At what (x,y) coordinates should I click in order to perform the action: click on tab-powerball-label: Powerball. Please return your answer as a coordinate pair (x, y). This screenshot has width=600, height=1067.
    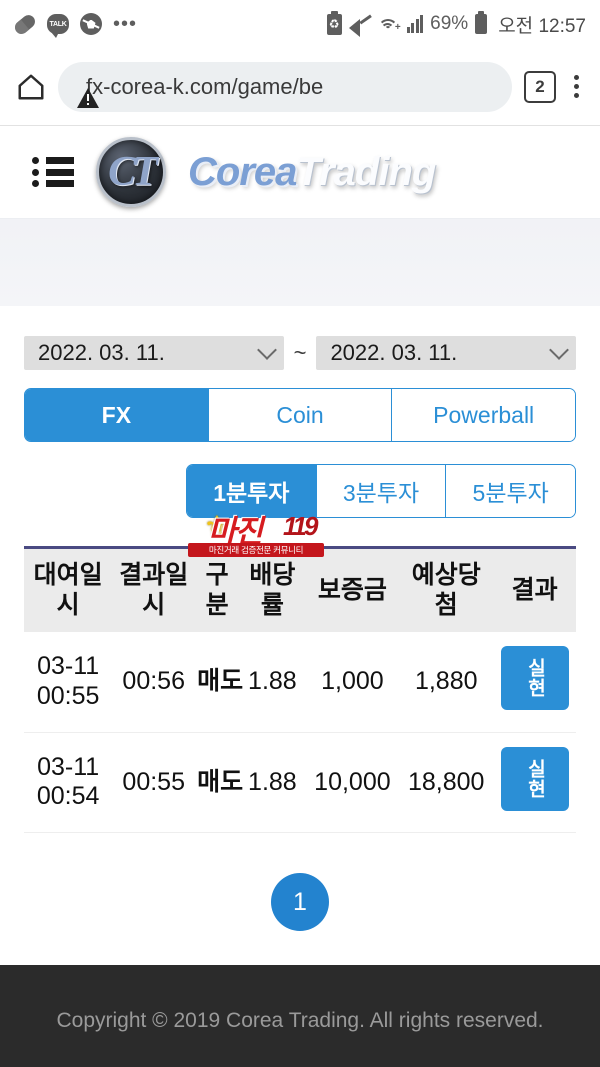
    Looking at the image, I should click on (484, 414).